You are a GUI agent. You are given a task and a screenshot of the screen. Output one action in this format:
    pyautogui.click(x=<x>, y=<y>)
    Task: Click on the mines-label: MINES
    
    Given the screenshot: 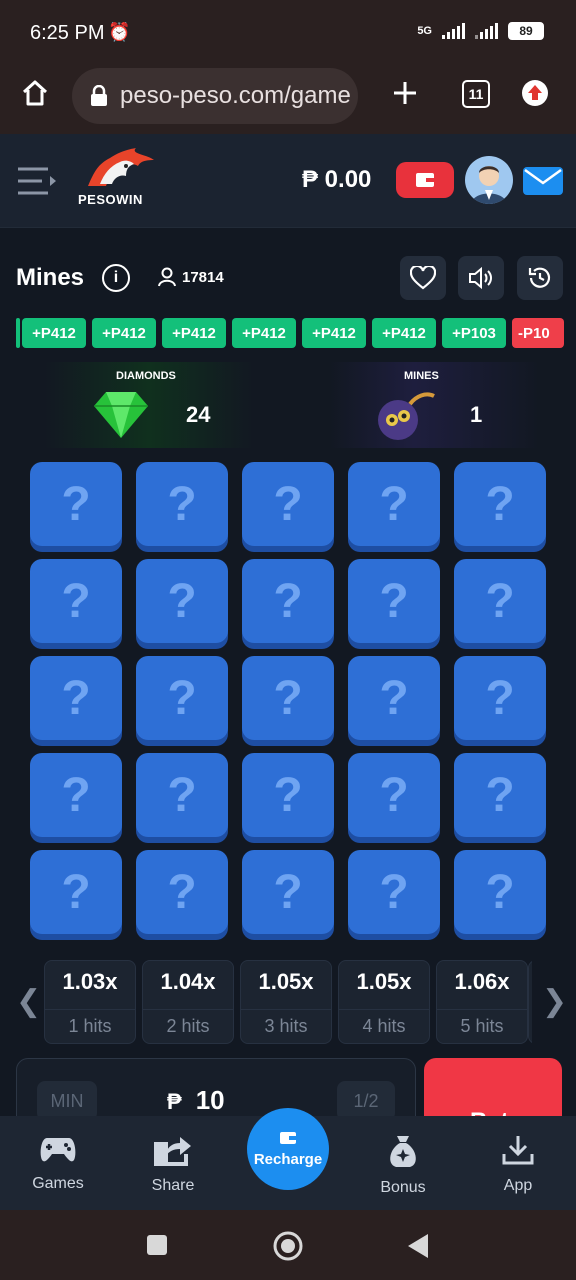 What is the action you would take?
    pyautogui.click(x=421, y=376)
    